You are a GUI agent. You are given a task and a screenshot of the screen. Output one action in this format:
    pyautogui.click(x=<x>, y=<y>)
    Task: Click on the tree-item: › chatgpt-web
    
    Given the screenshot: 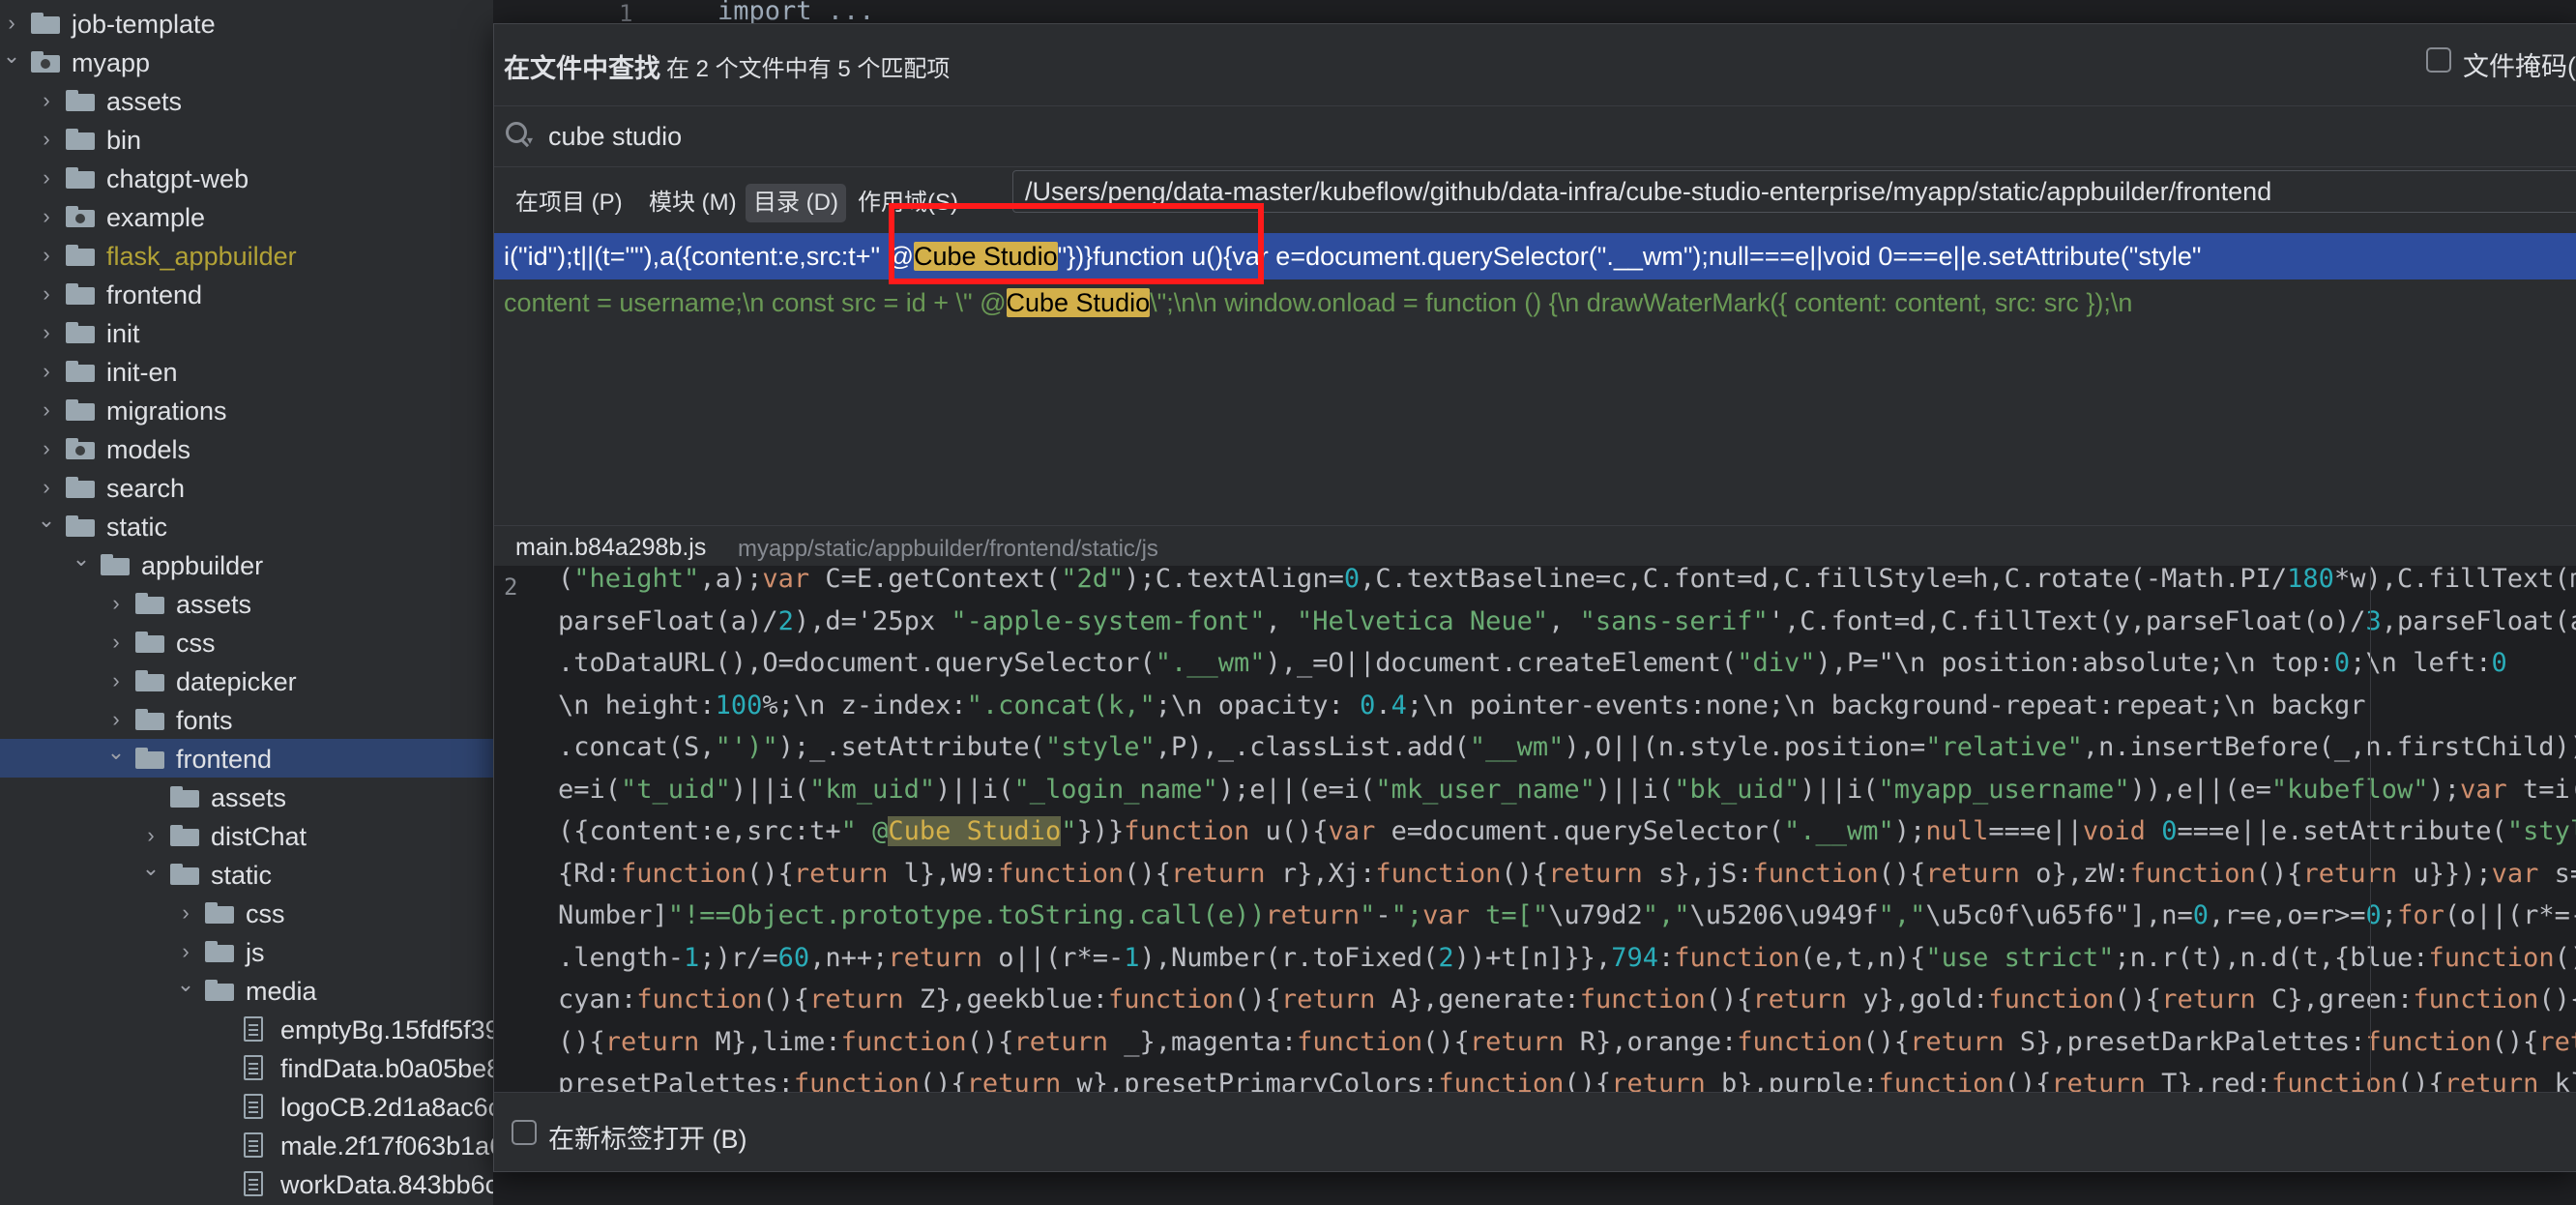 What is the action you would take?
    pyautogui.click(x=246, y=178)
    